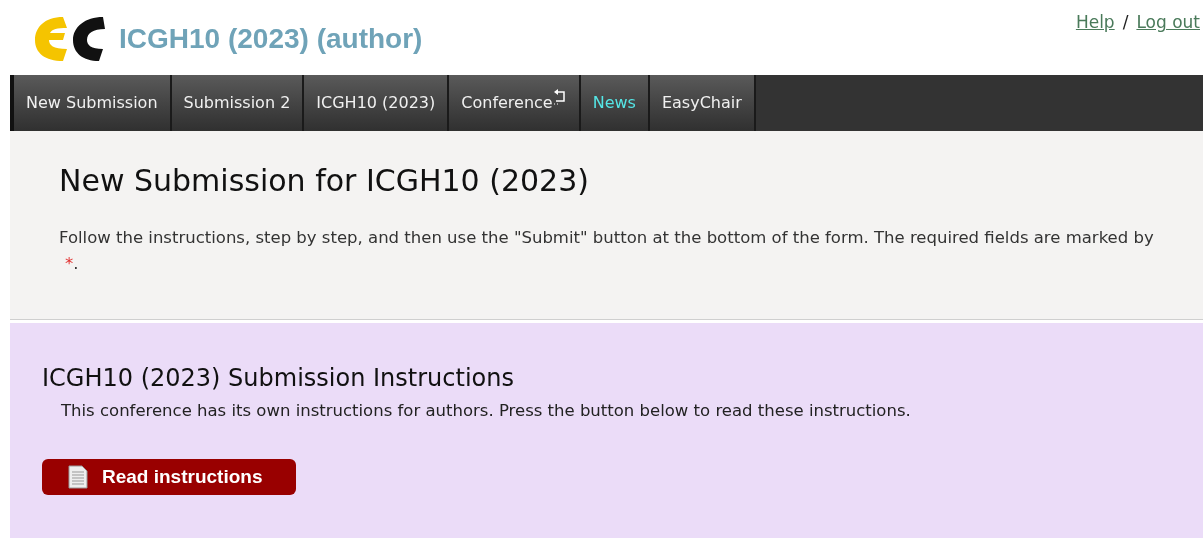  Describe the element at coordinates (271, 38) in the screenshot. I see `page-title: ICGH10 (2023) (author)` at that location.